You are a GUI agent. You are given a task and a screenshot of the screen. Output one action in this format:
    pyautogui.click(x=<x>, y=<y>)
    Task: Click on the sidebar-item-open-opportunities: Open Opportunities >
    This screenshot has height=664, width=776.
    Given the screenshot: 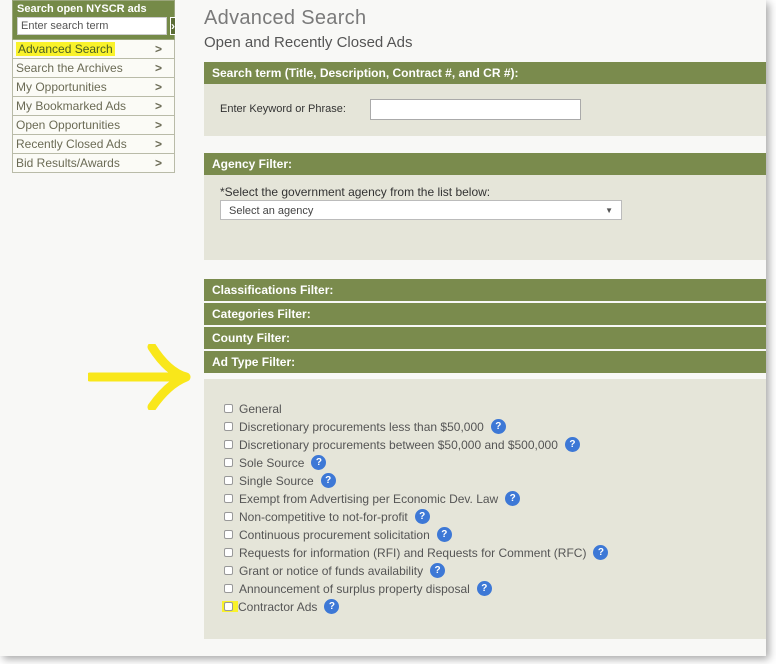 What is the action you would take?
    pyautogui.click(x=93, y=125)
    